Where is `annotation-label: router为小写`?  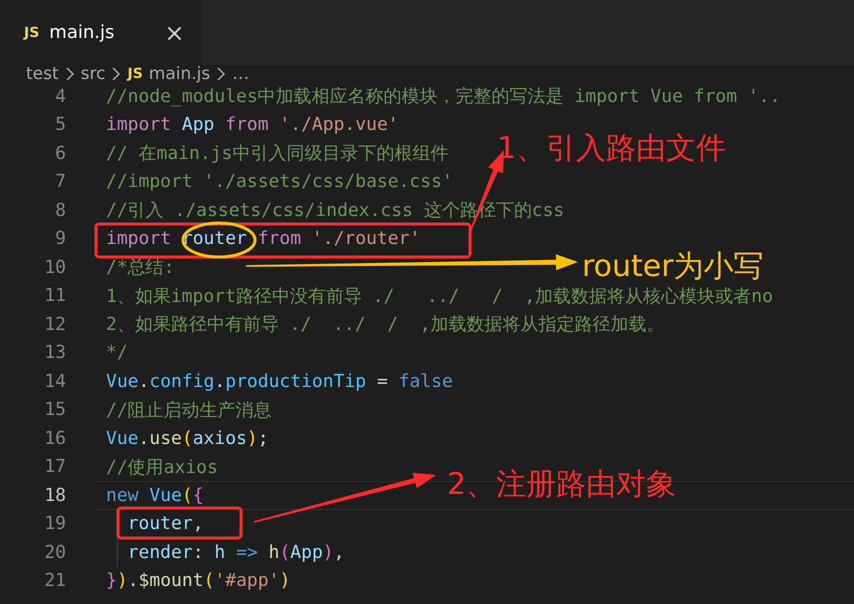
annotation-label: router为小写 is located at coordinates (673, 267).